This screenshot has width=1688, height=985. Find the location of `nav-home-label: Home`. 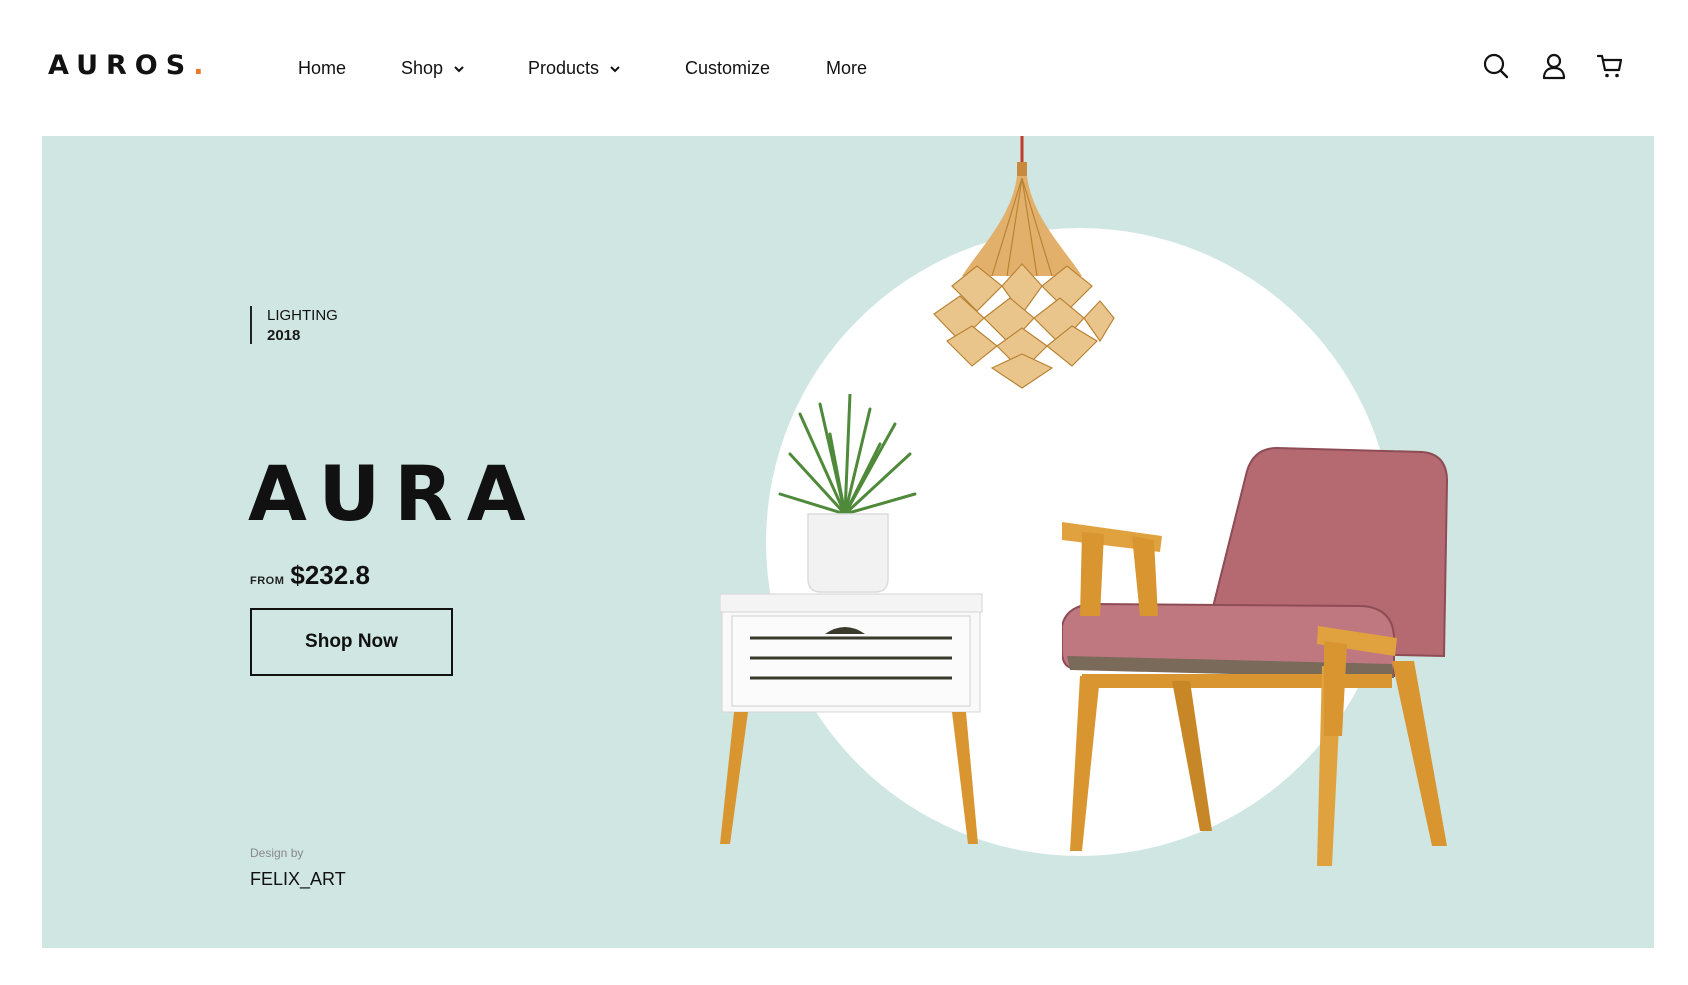

nav-home-label: Home is located at coordinates (322, 68).